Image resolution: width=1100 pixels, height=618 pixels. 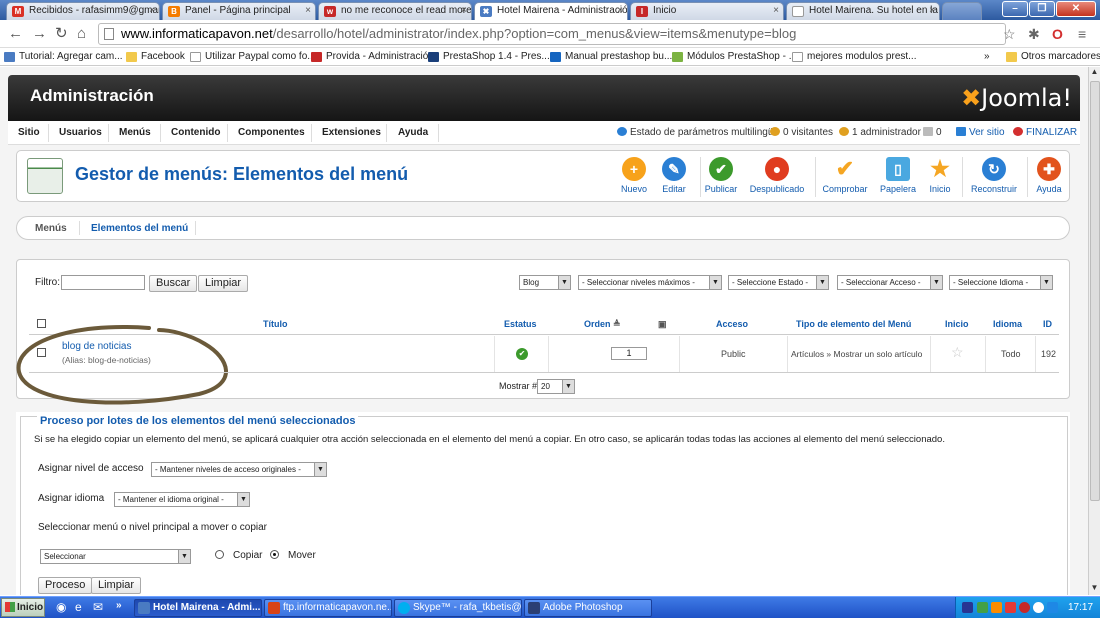 What do you see at coordinates (15, 34) in the screenshot?
I see `back-arrow-icon: ←` at bounding box center [15, 34].